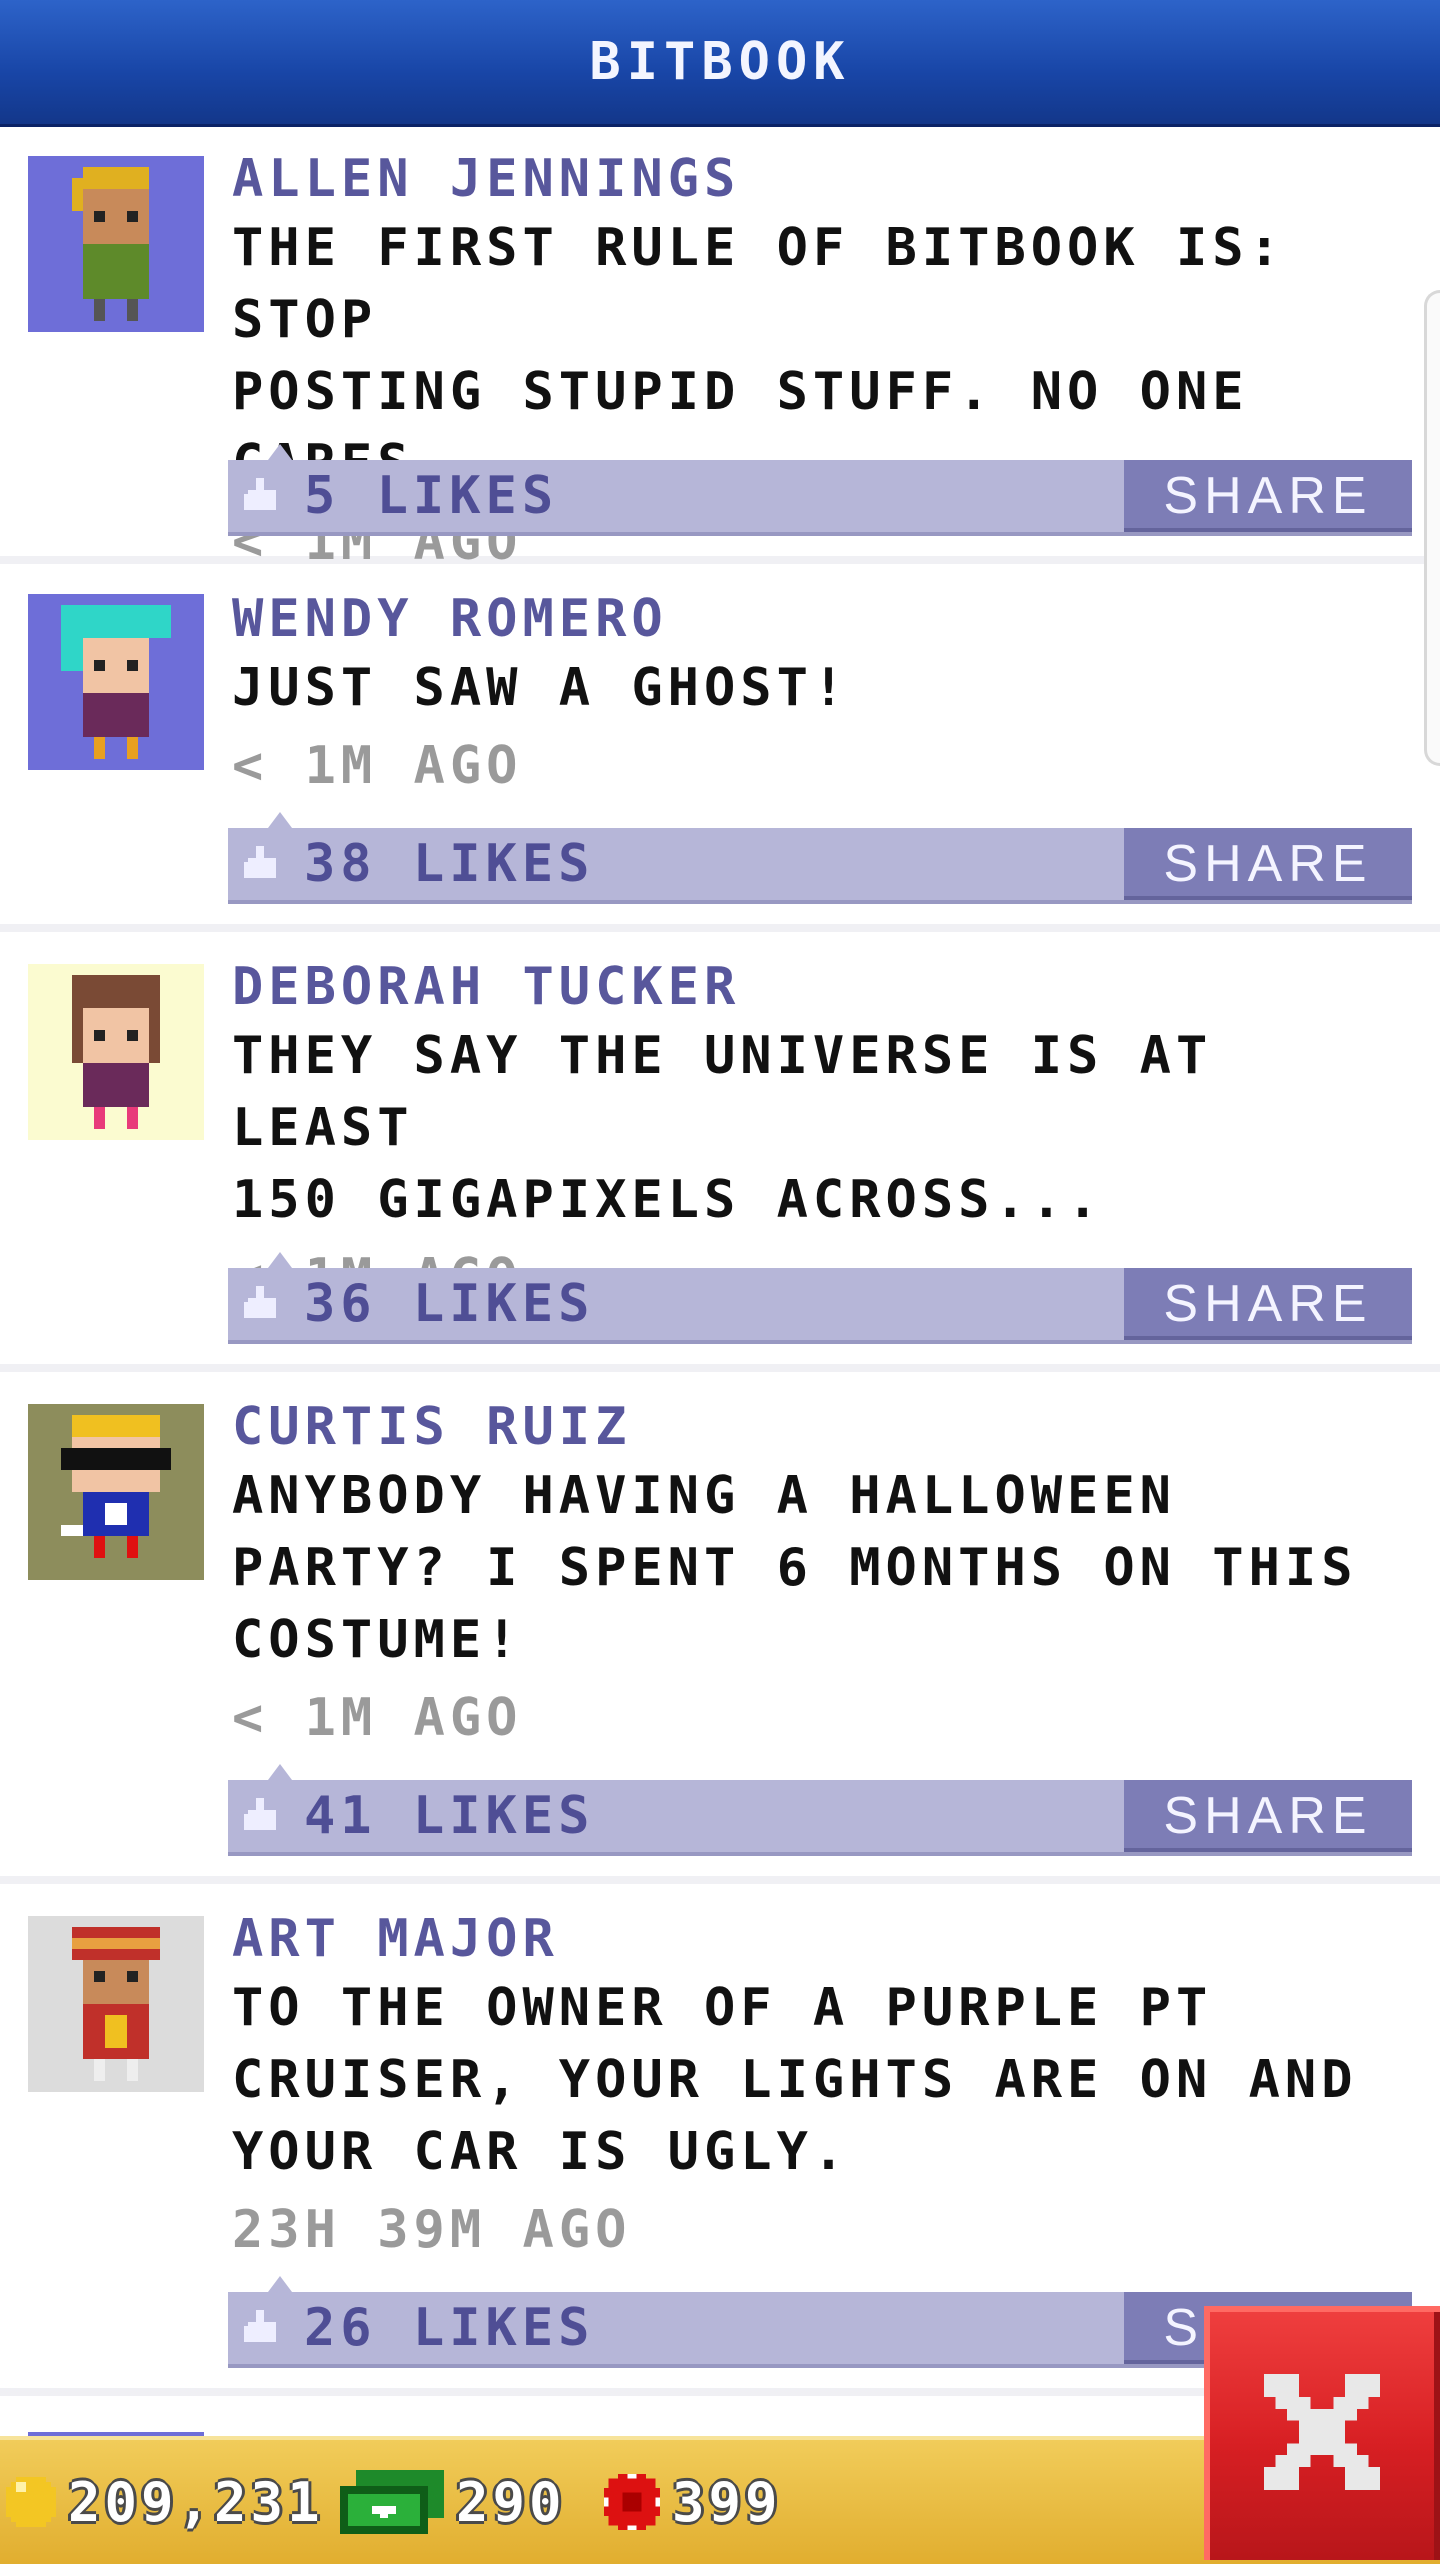 This screenshot has width=1440, height=2564. I want to click on close-icon, so click(1322, 2433).